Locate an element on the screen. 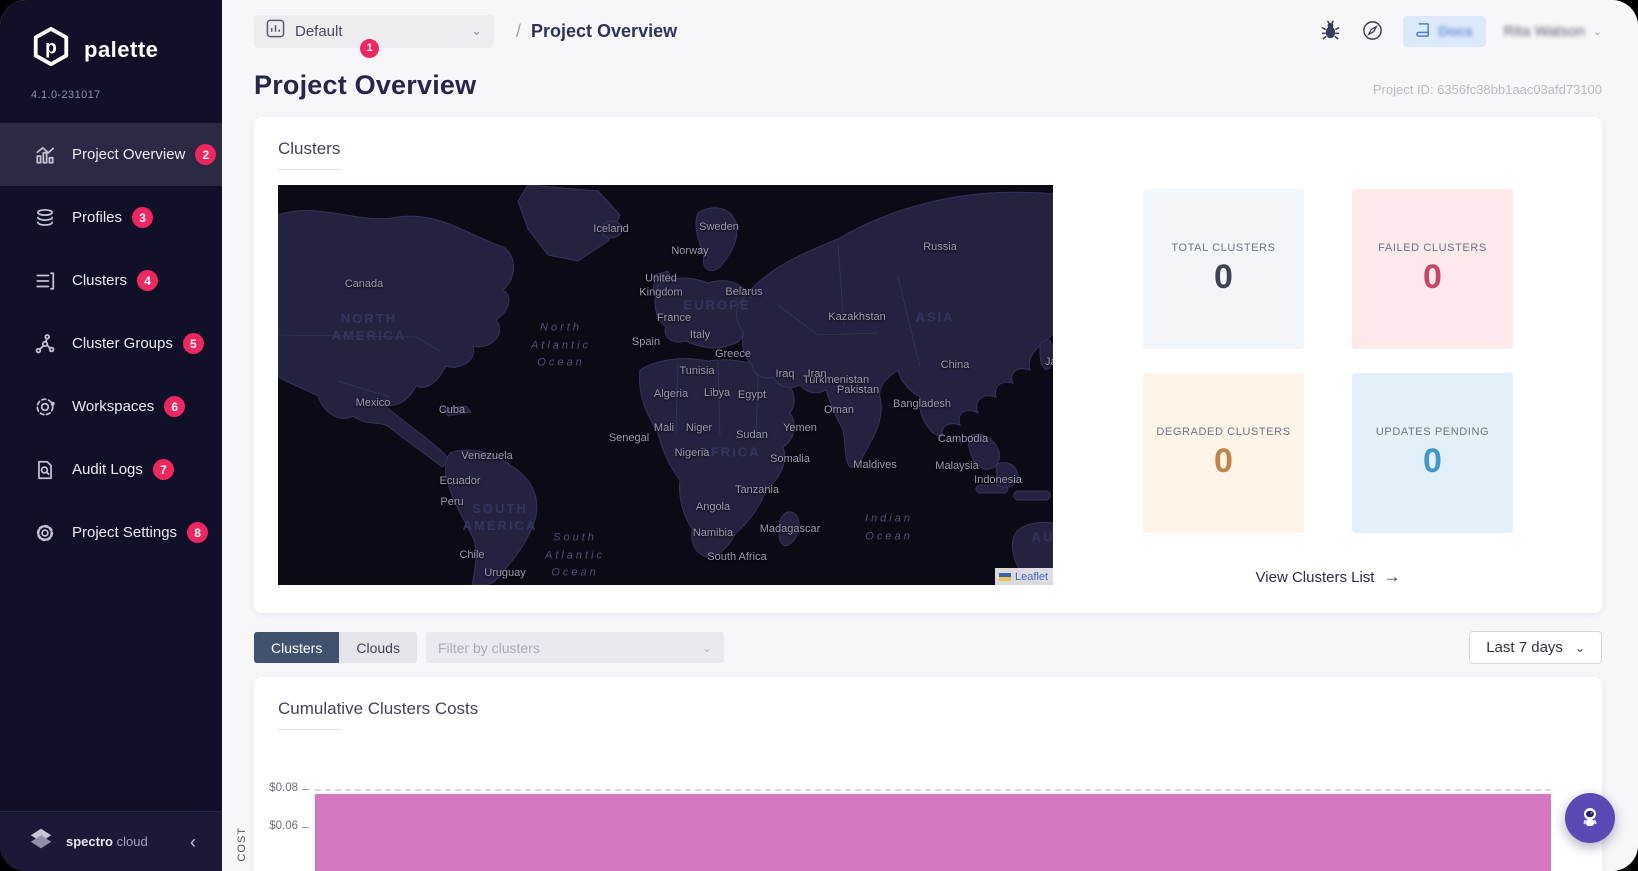 The image size is (1638, 871). bug-report-icon is located at coordinates (1331, 31).